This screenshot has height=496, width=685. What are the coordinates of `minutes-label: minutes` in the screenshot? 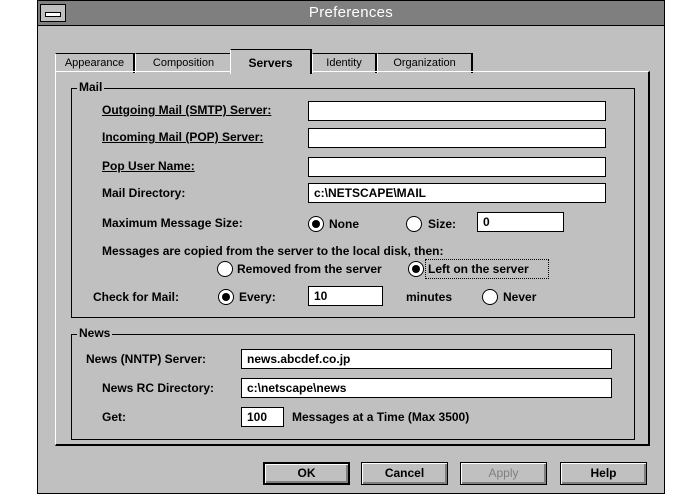 It's located at (429, 297).